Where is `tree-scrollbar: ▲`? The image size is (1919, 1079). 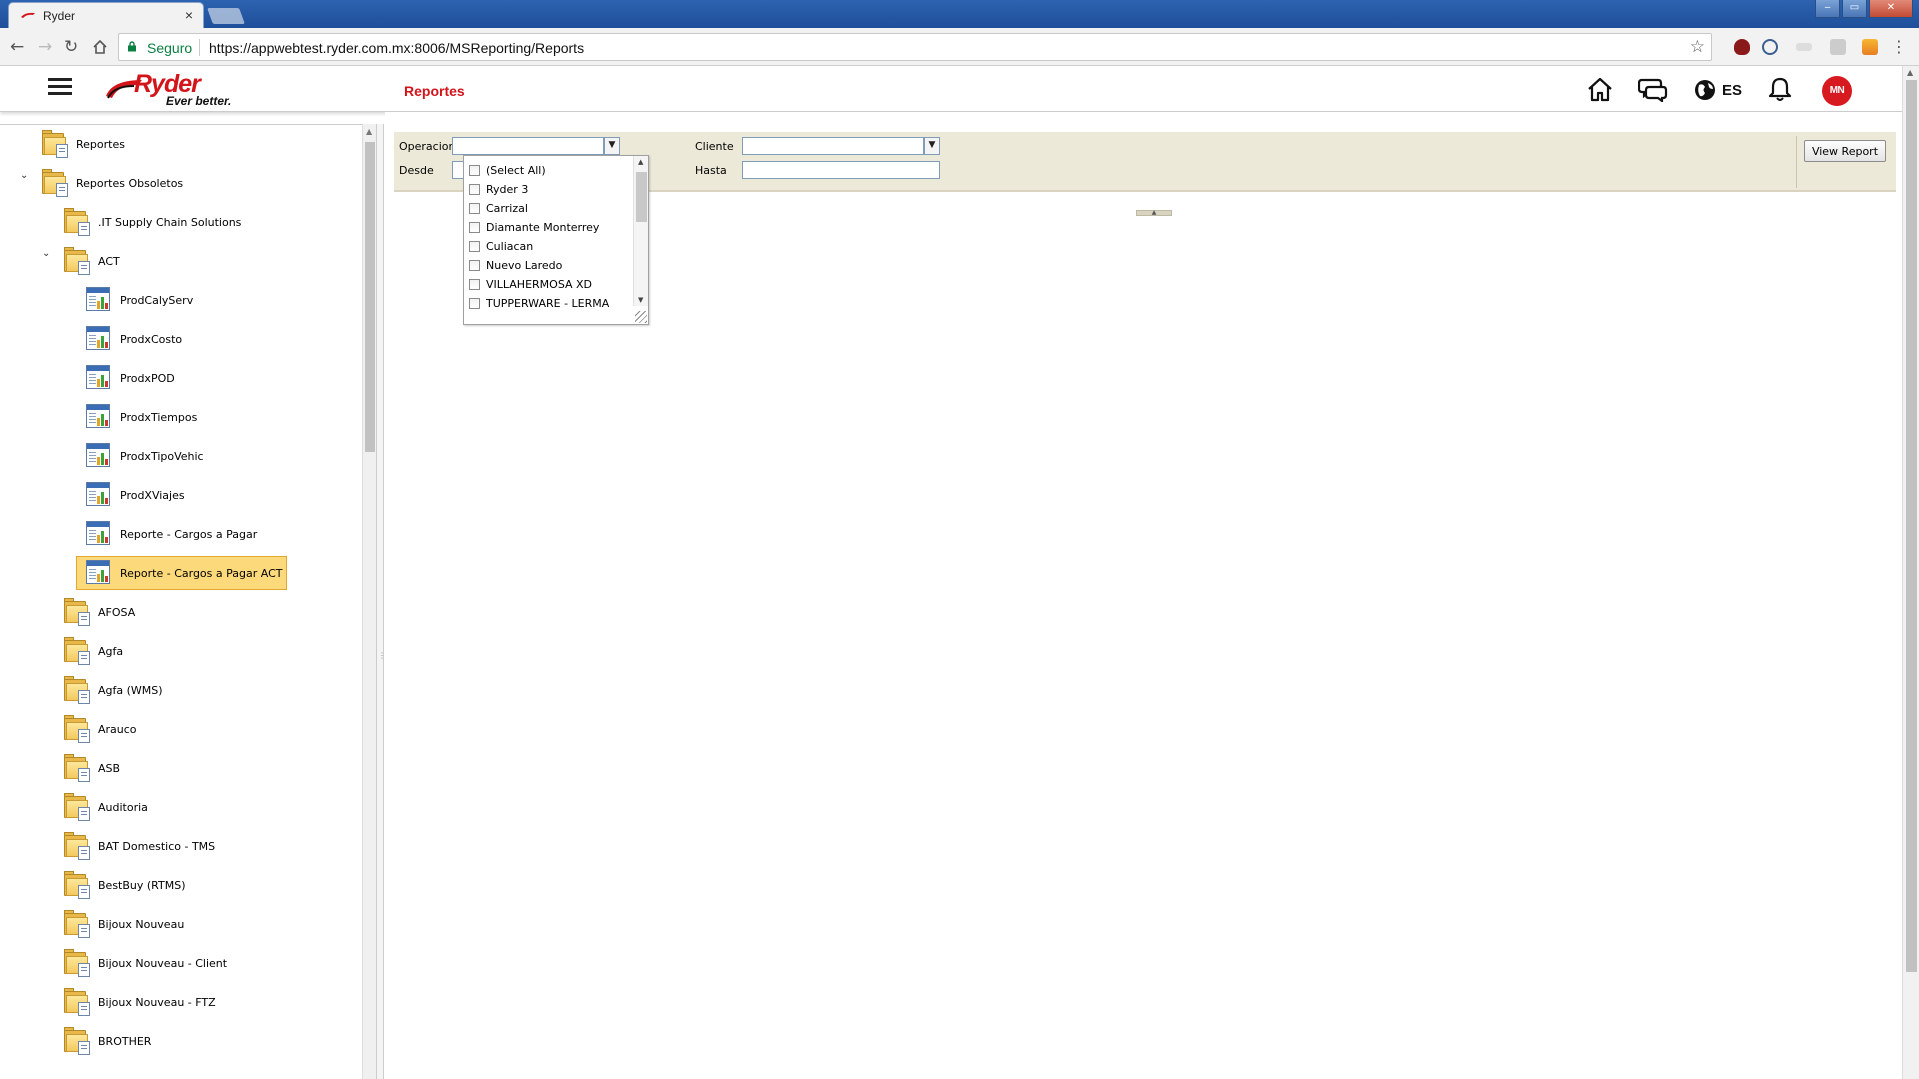
tree-scrollbar: ▲ is located at coordinates (369, 601).